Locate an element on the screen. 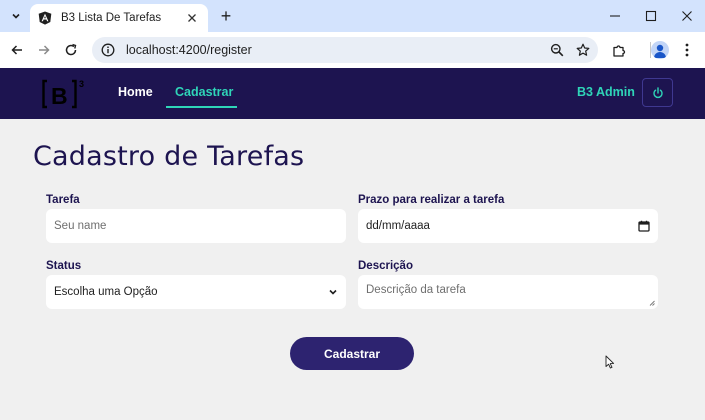 This screenshot has height=420, width=705. tarefa-placeholder: Seu name is located at coordinates (80, 226).